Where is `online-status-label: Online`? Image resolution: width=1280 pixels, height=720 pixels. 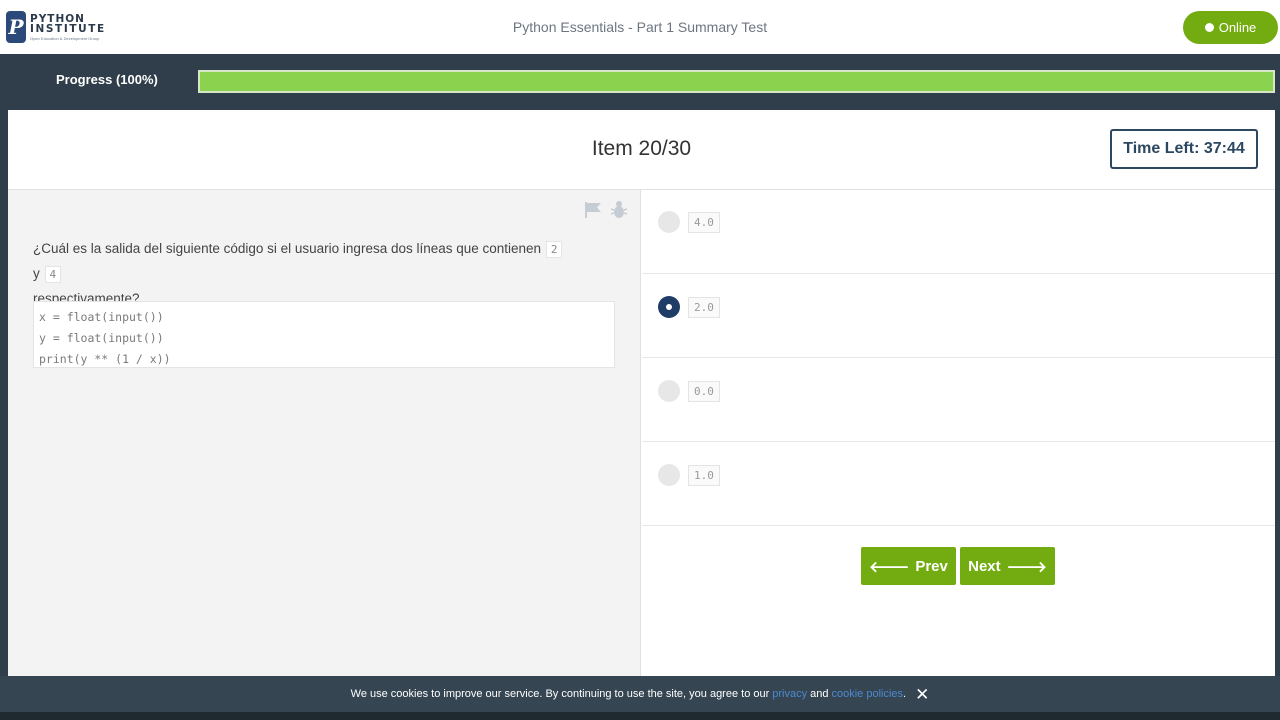
online-status-label: Online is located at coordinates (1237, 27).